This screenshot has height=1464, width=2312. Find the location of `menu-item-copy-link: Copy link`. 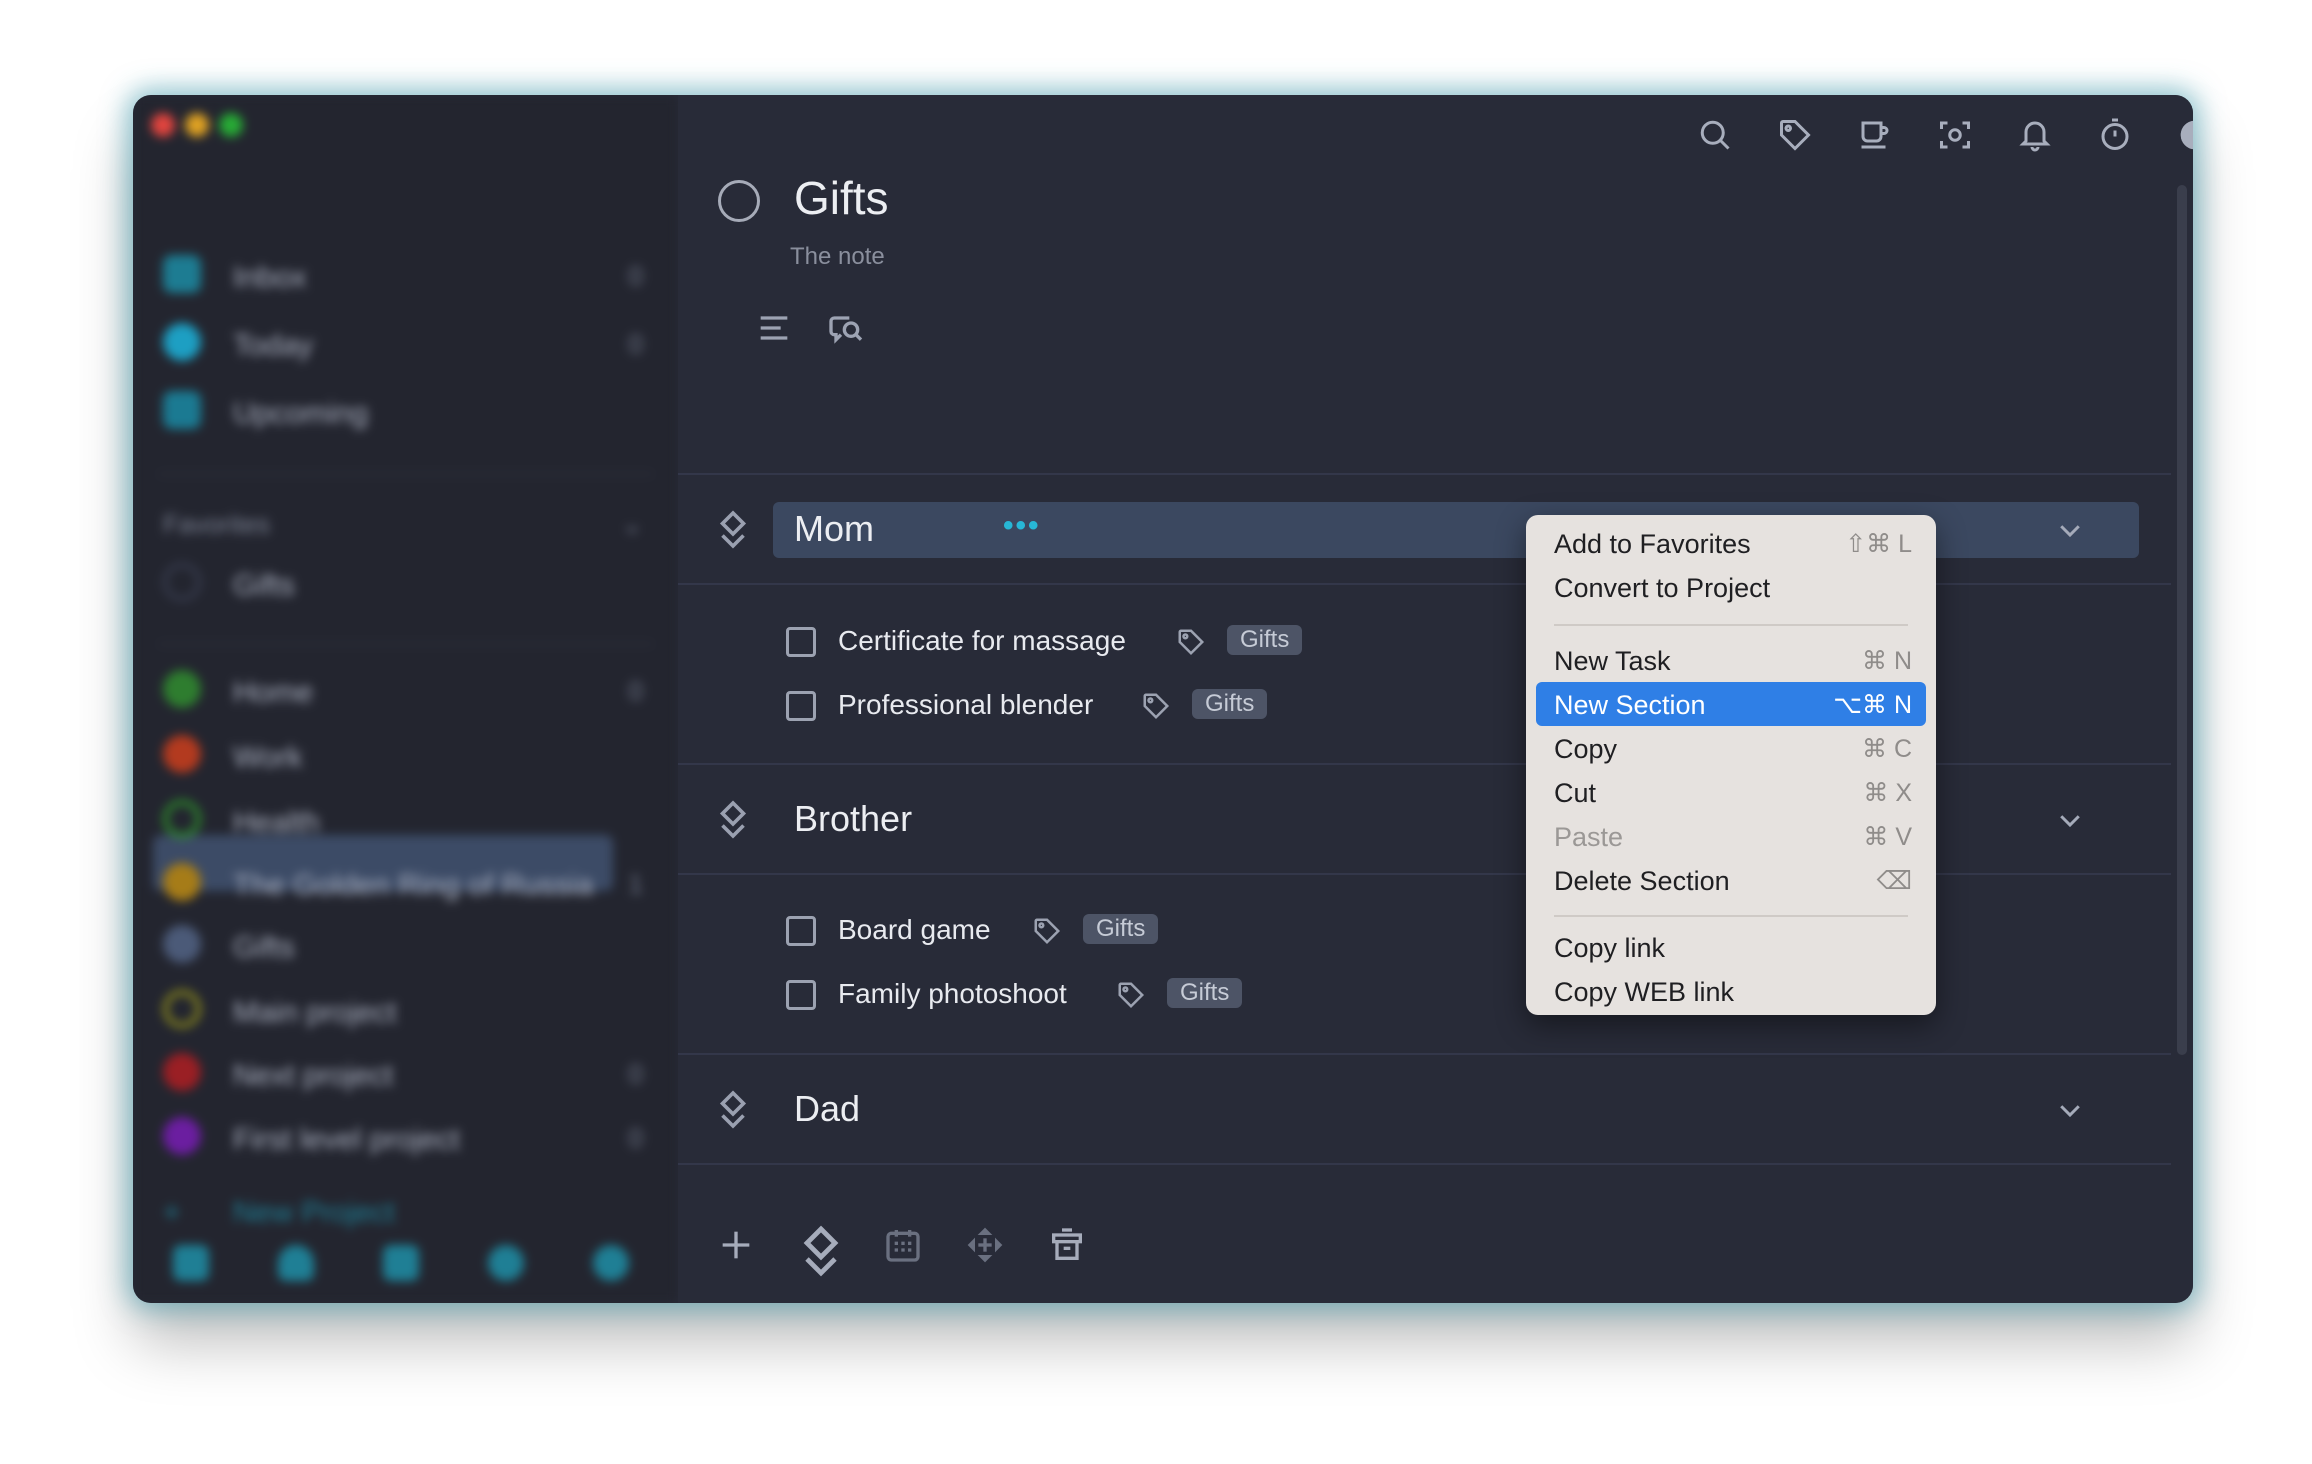

menu-item-copy-link: Copy link is located at coordinates (1731, 947).